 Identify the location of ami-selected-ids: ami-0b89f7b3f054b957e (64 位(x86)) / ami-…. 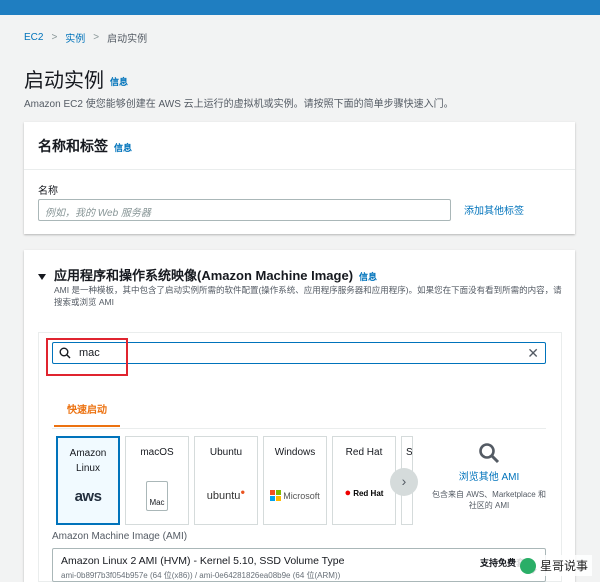
(201, 575).